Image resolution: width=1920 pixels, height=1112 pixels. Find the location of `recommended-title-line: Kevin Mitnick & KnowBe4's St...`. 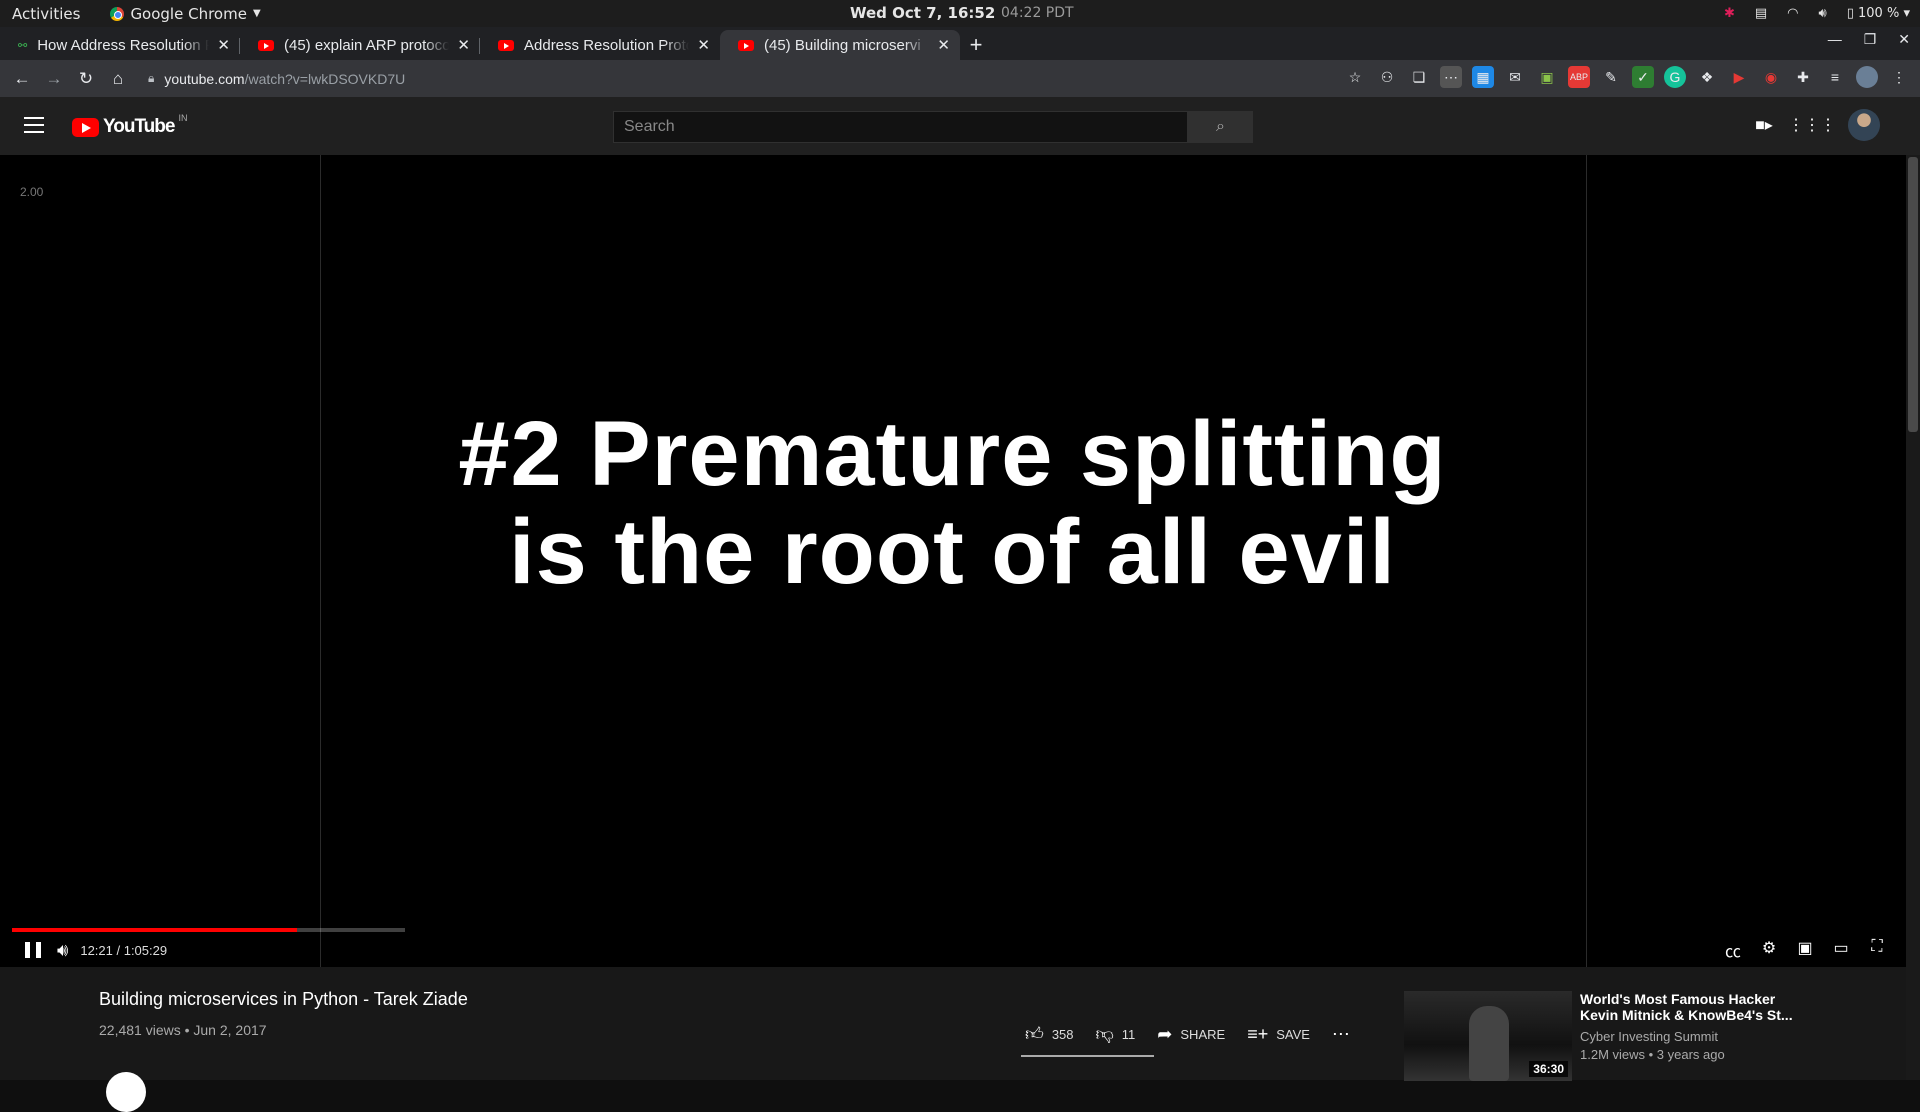

recommended-title-line: Kevin Mitnick & KnowBe4's St... is located at coordinates (1686, 1015).